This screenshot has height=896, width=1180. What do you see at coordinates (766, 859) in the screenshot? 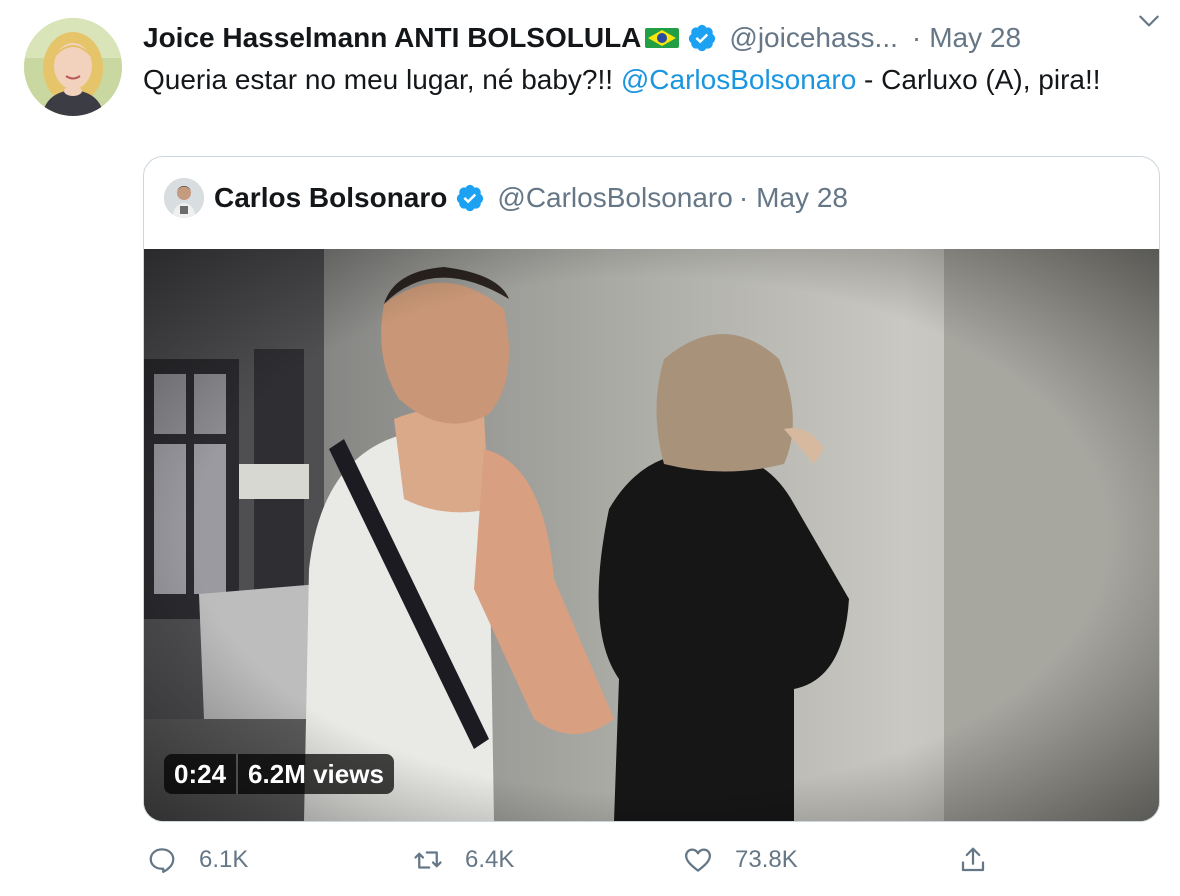
I see `like-count: 73.8K` at bounding box center [766, 859].